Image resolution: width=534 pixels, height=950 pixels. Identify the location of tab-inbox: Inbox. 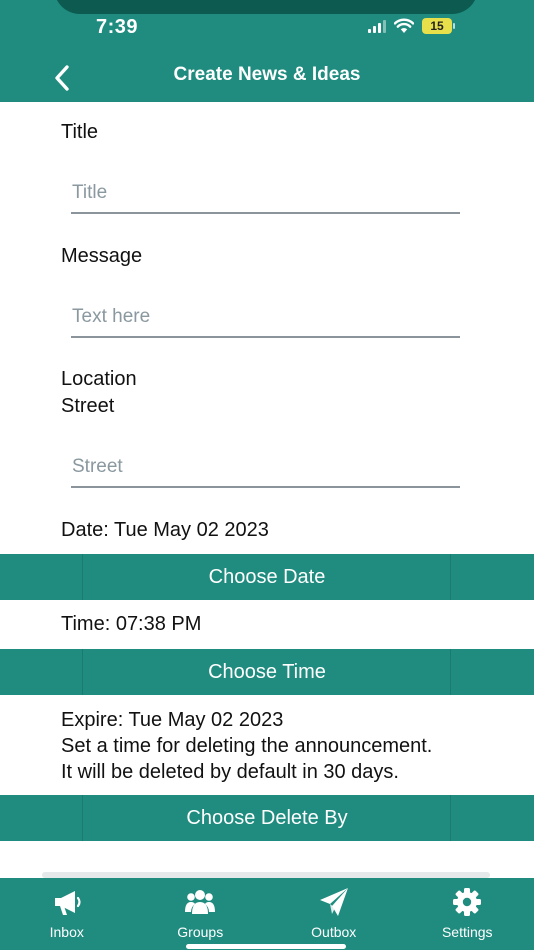
(67, 914).